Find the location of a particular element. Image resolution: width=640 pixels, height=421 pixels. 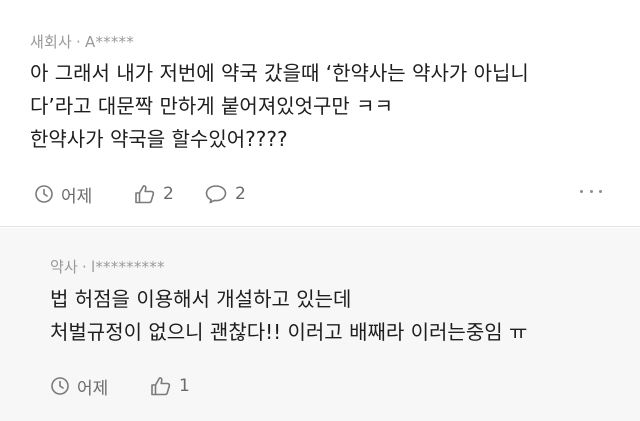

author-nickname: A***** is located at coordinates (109, 42).